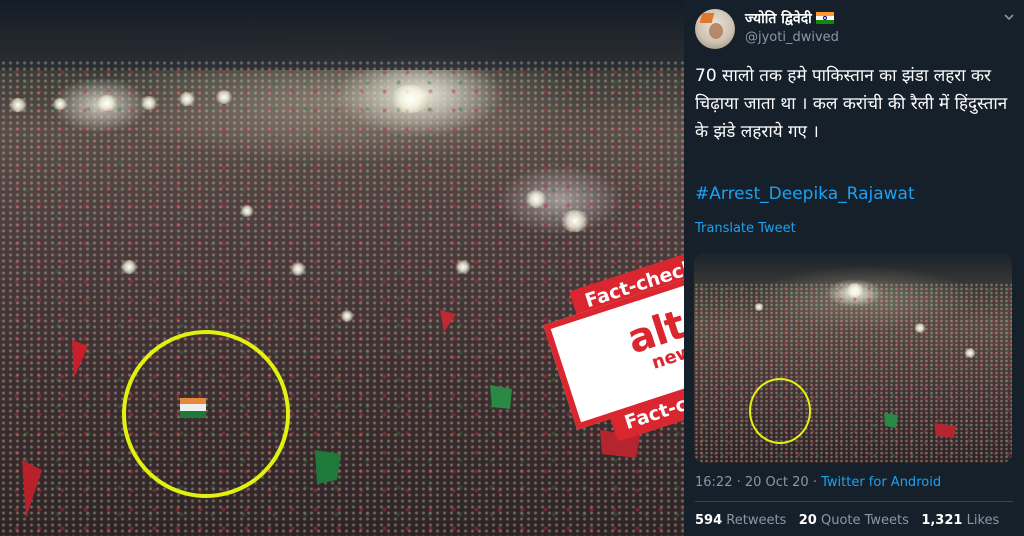  I want to click on engagement-stats: 594 Retweets 20 Quote Tweets 1,321 Likes, so click(847, 520).